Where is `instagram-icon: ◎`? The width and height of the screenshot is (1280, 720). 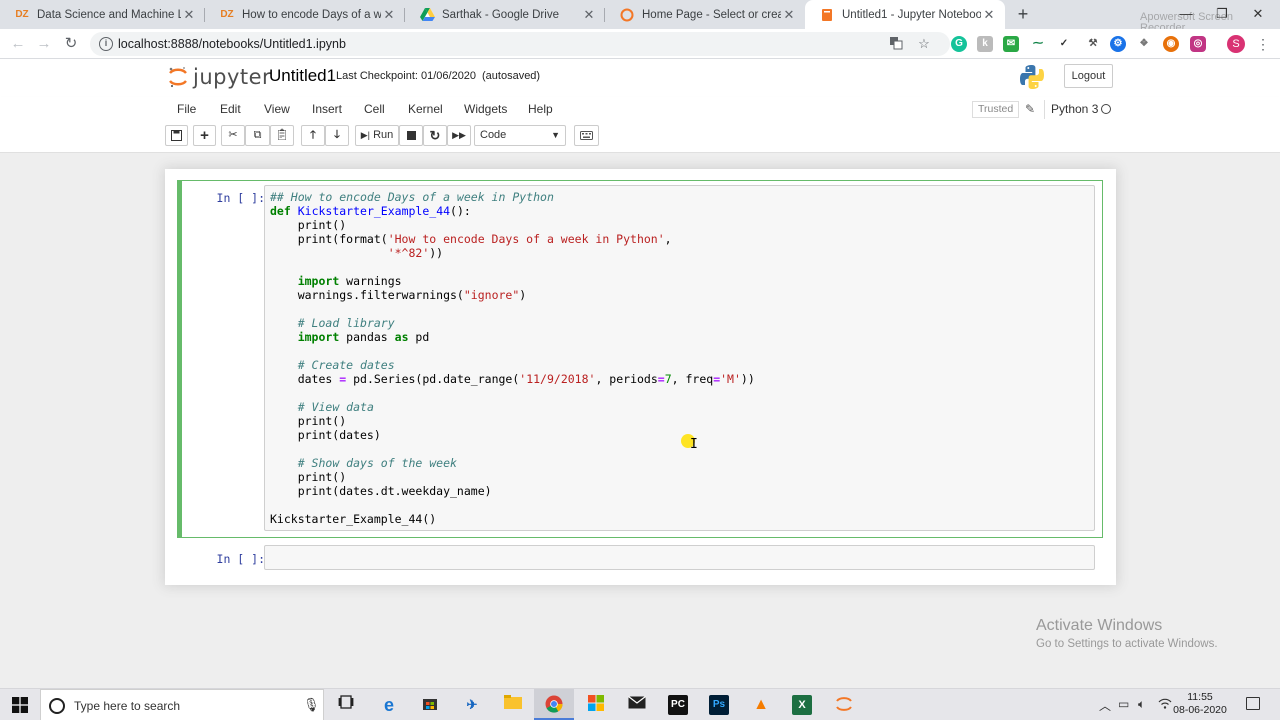
instagram-icon: ◎ is located at coordinates (1198, 44).